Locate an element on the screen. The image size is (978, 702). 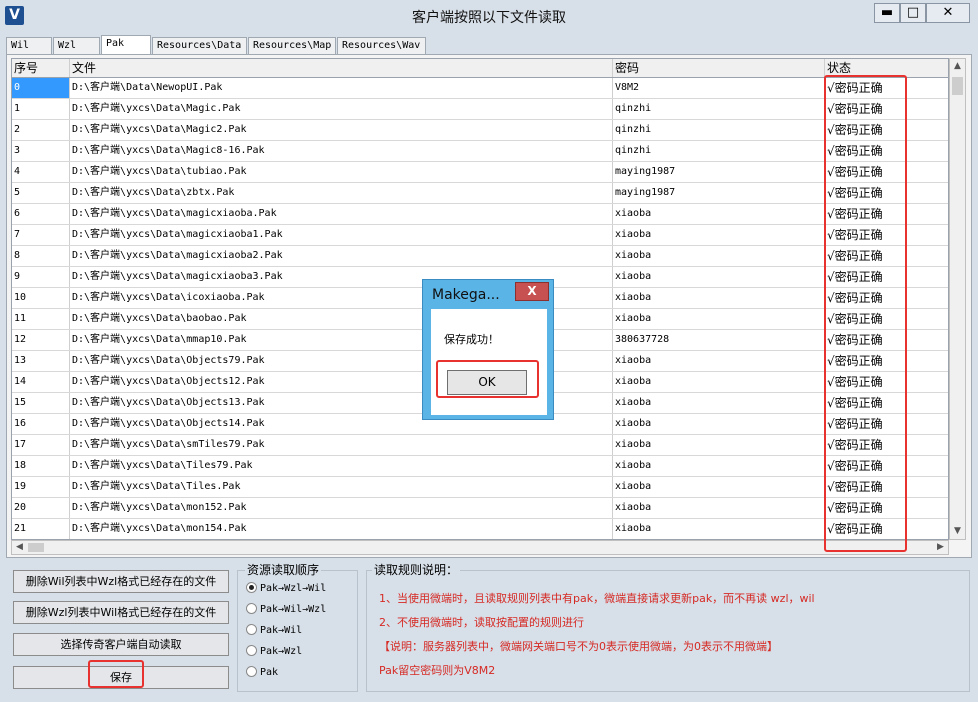
row-number: 6 is located at coordinates (41, 214).